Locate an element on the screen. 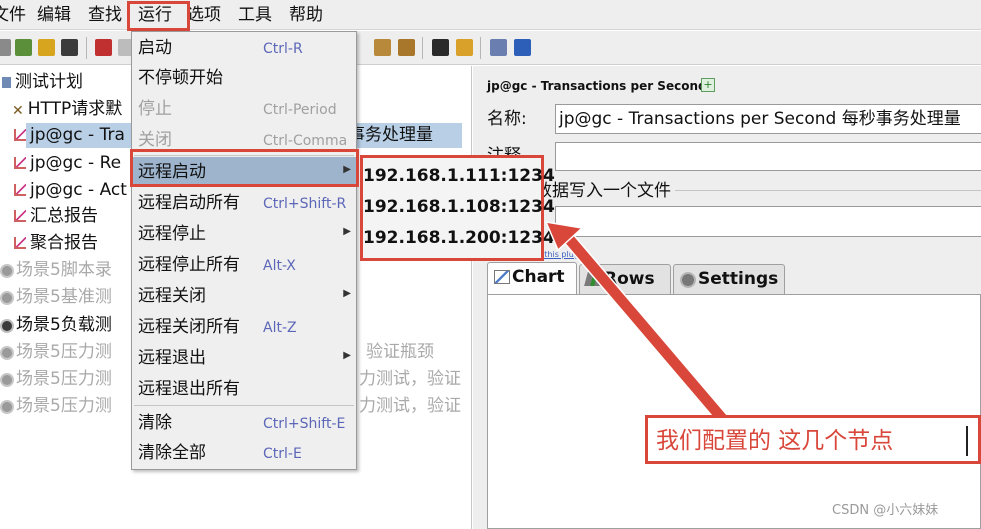 The height and width of the screenshot is (529, 981). name-input: jp@gc - Transactions per Second 每秒事务处理量 is located at coordinates (768, 119).